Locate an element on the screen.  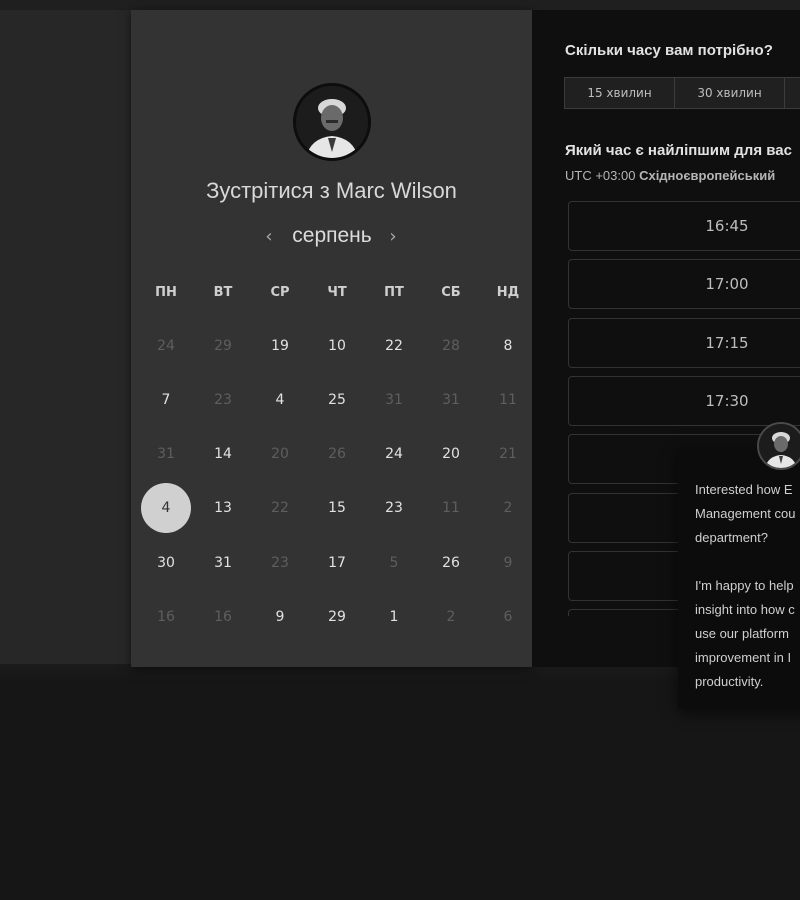
time-heading: Який час є найліпшим для вас is located at coordinates (678, 150).